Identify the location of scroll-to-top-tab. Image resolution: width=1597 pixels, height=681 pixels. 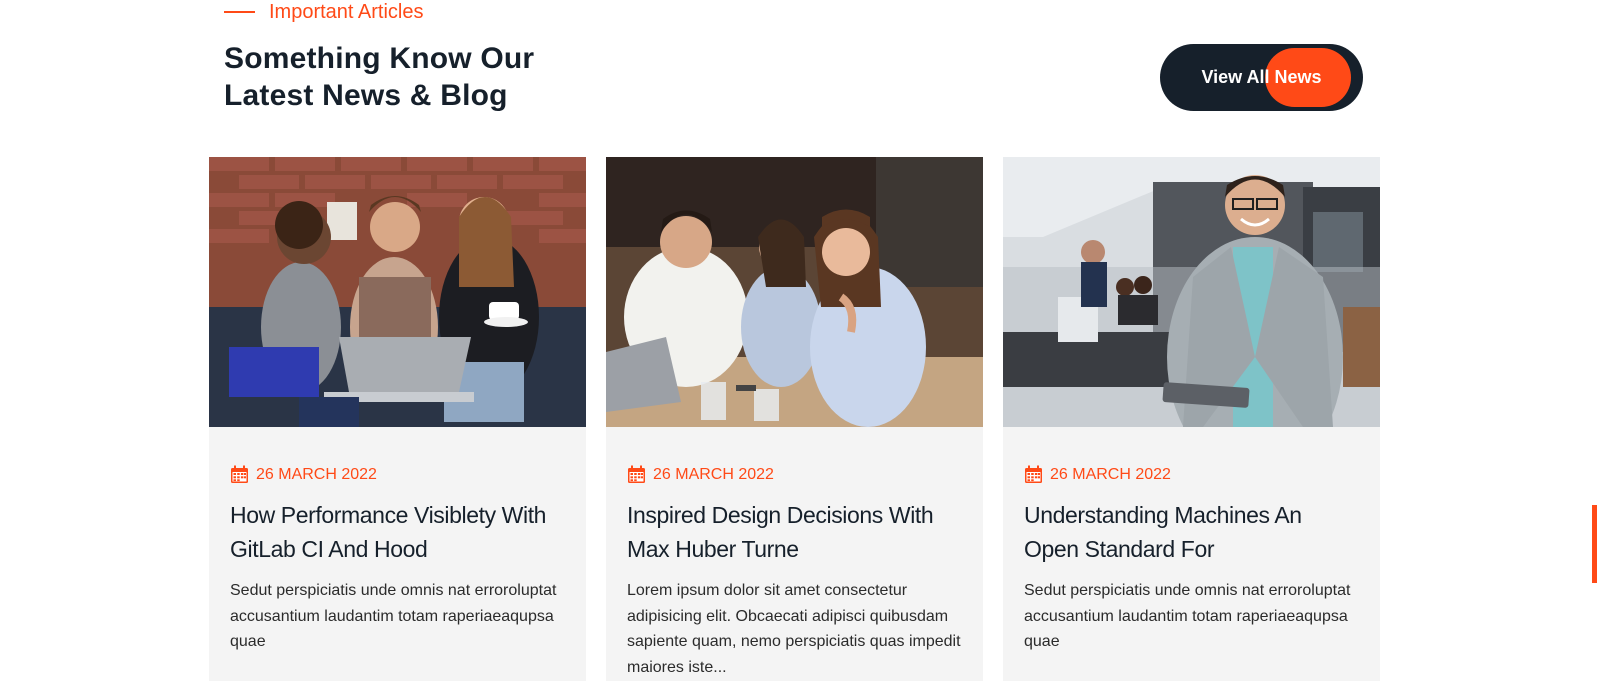
(1594, 544).